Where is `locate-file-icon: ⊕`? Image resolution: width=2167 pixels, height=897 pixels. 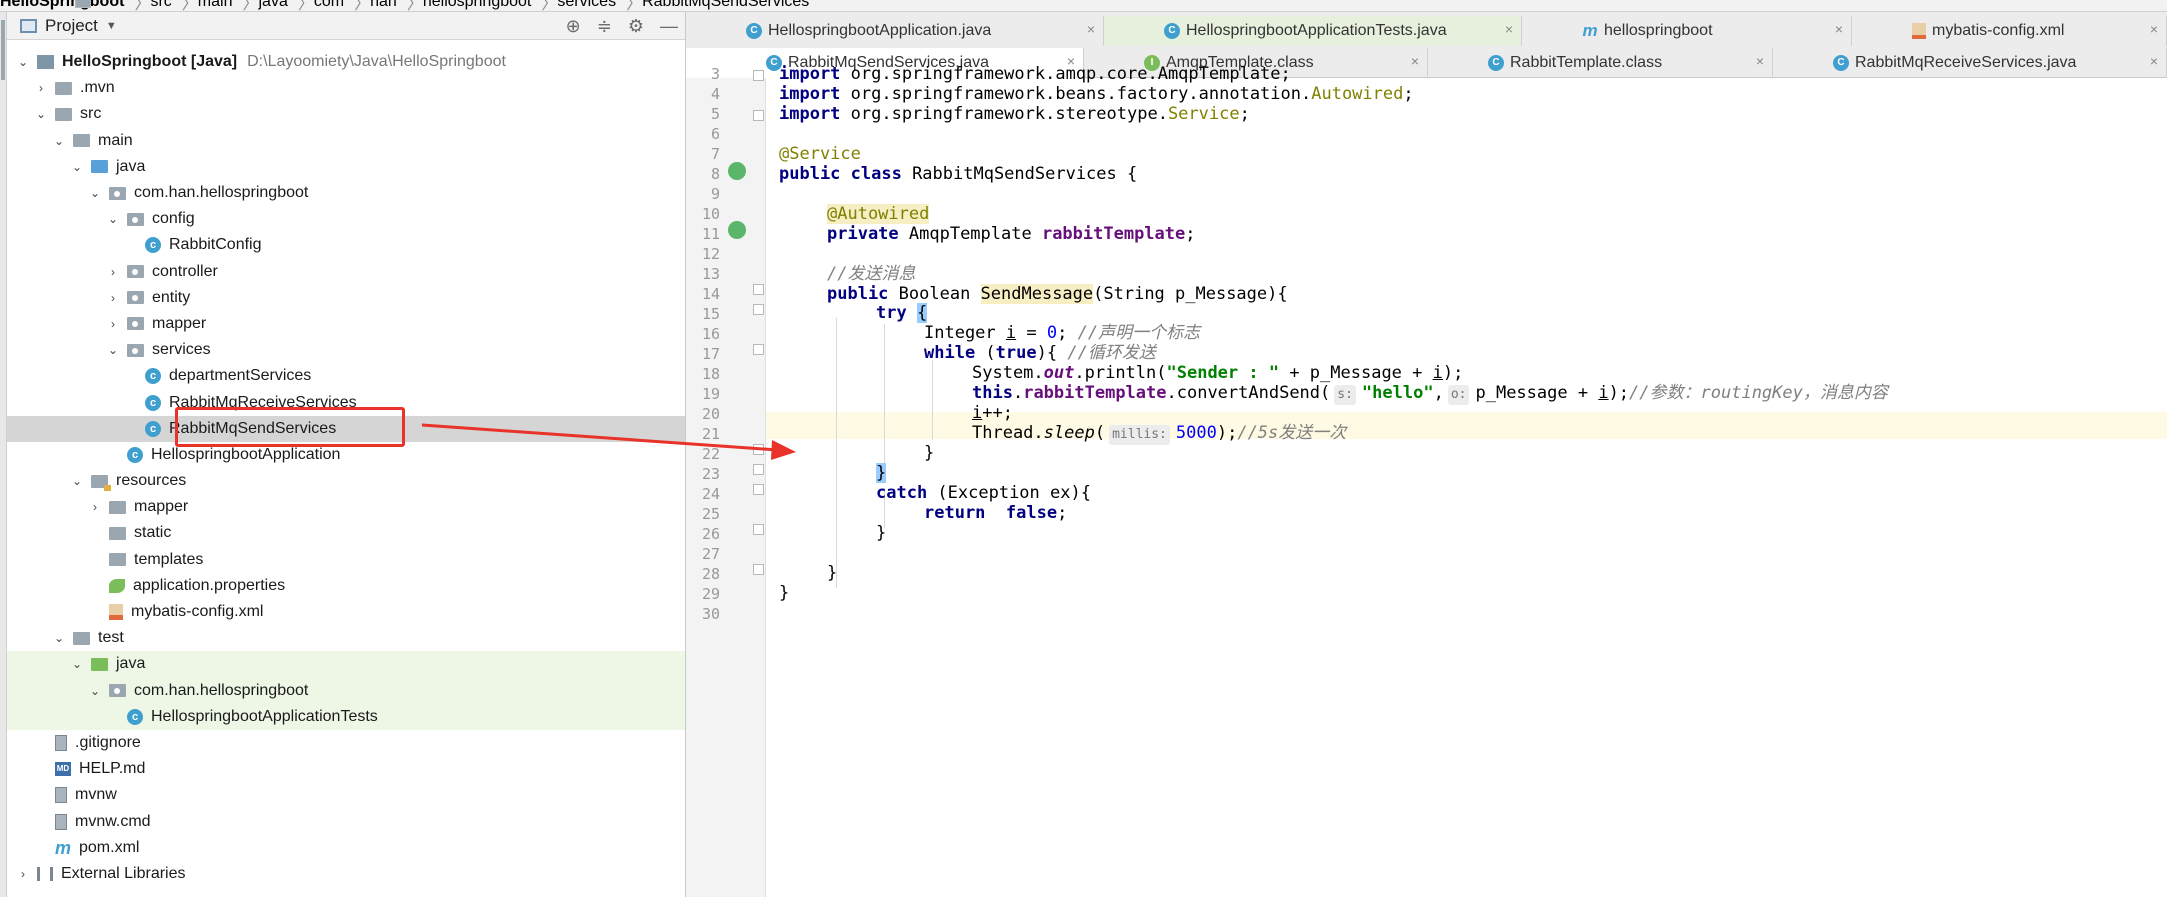
locate-file-icon: ⊕ is located at coordinates (573, 26).